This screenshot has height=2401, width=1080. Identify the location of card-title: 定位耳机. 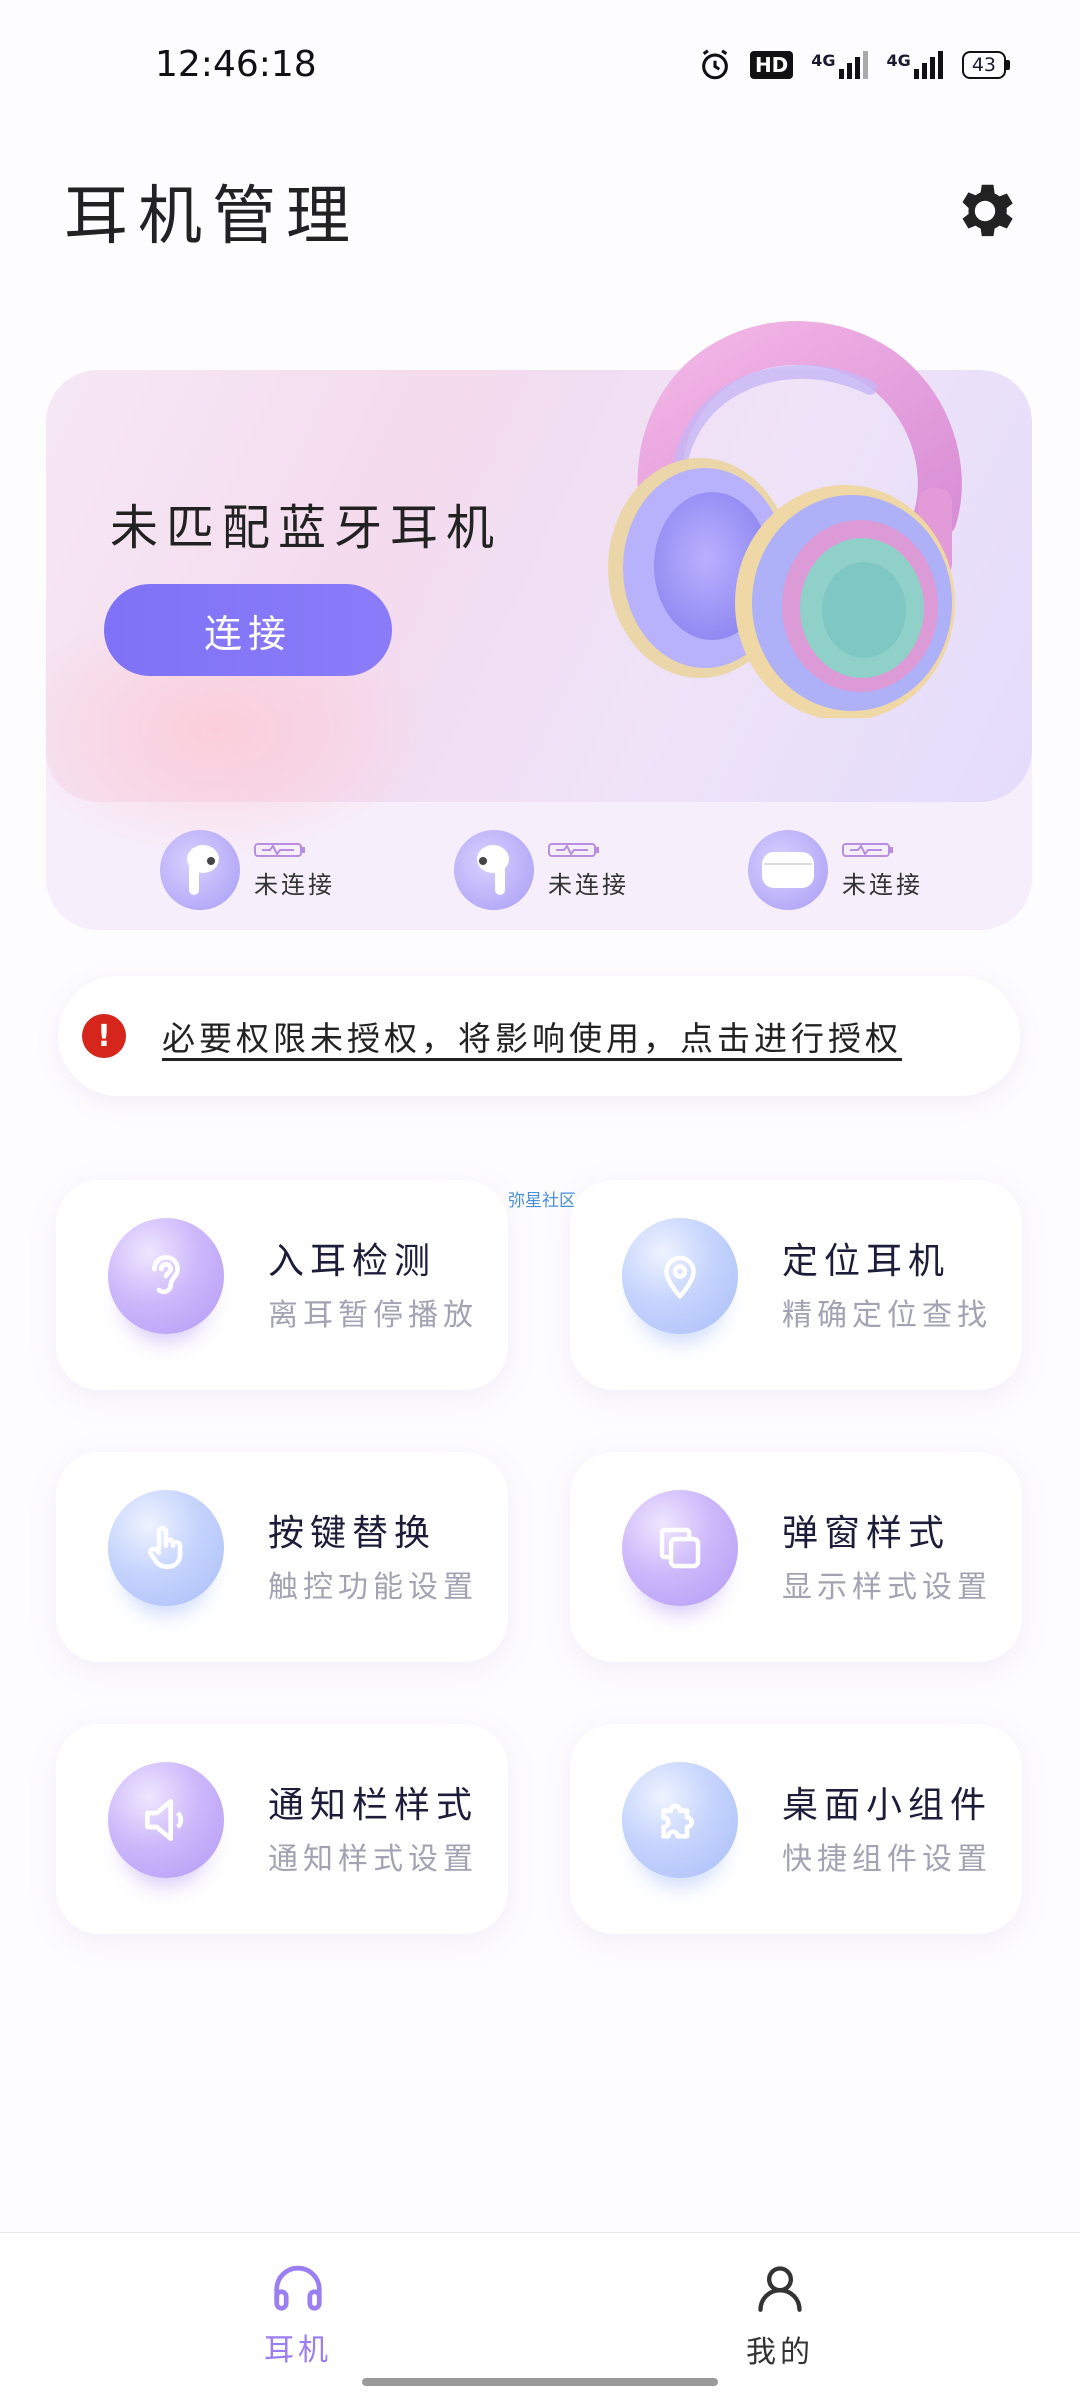
(866, 1261).